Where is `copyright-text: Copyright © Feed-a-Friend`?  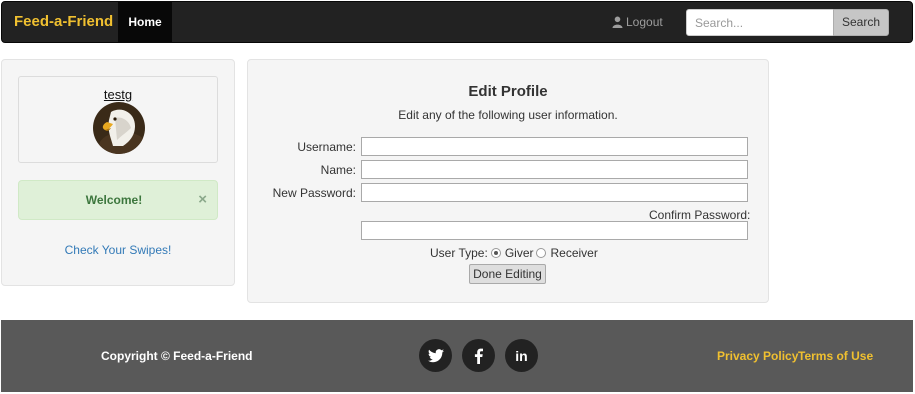
copyright-text: Copyright © Feed-a-Friend is located at coordinates (177, 356).